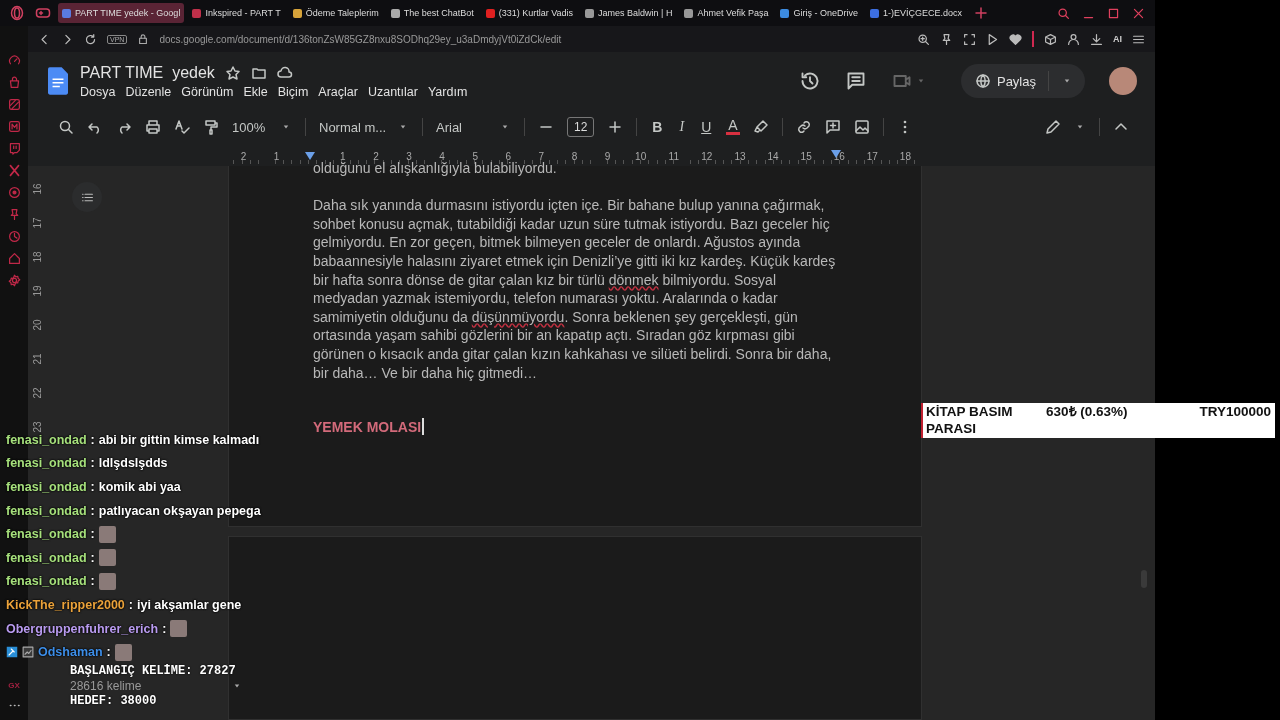 This screenshot has width=1280, height=720. I want to click on history-icon, so click(809, 81).